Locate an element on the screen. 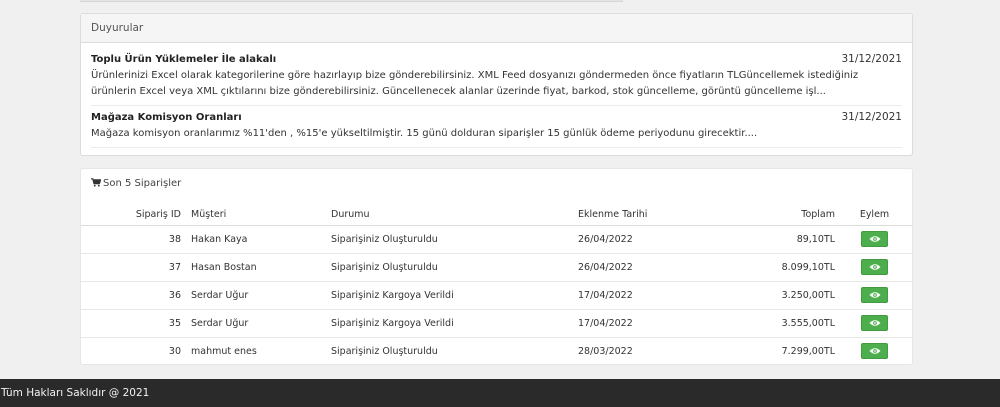 Image resolution: width=1000 pixels, height=407 pixels. previous-panel-edge is located at coordinates (351, 1).